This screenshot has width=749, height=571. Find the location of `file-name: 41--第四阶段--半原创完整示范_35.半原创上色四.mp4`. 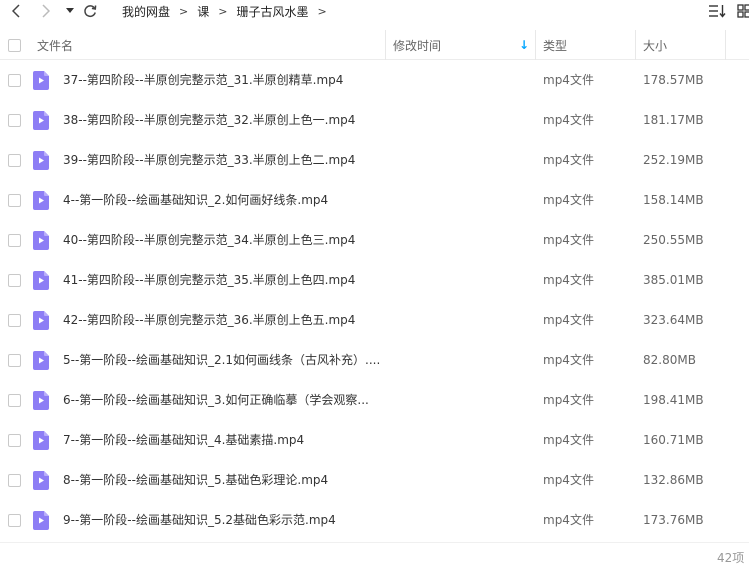

file-name: 41--第四阶段--半原创完整示范_35.半原创上色四.mp4 is located at coordinates (209, 280).